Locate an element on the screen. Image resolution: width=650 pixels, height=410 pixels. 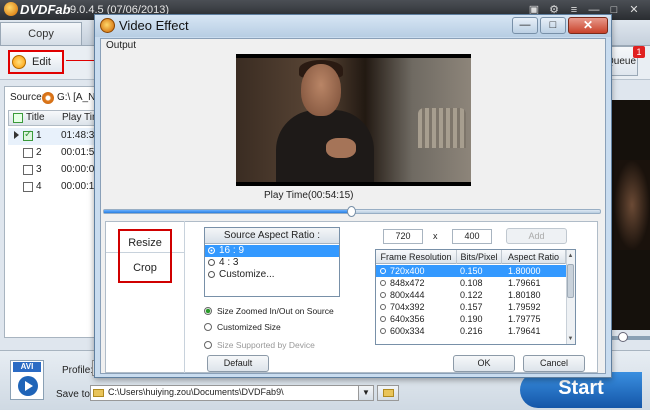
bits-pixel-cell: 0.157 is located at coordinates (471, 307).